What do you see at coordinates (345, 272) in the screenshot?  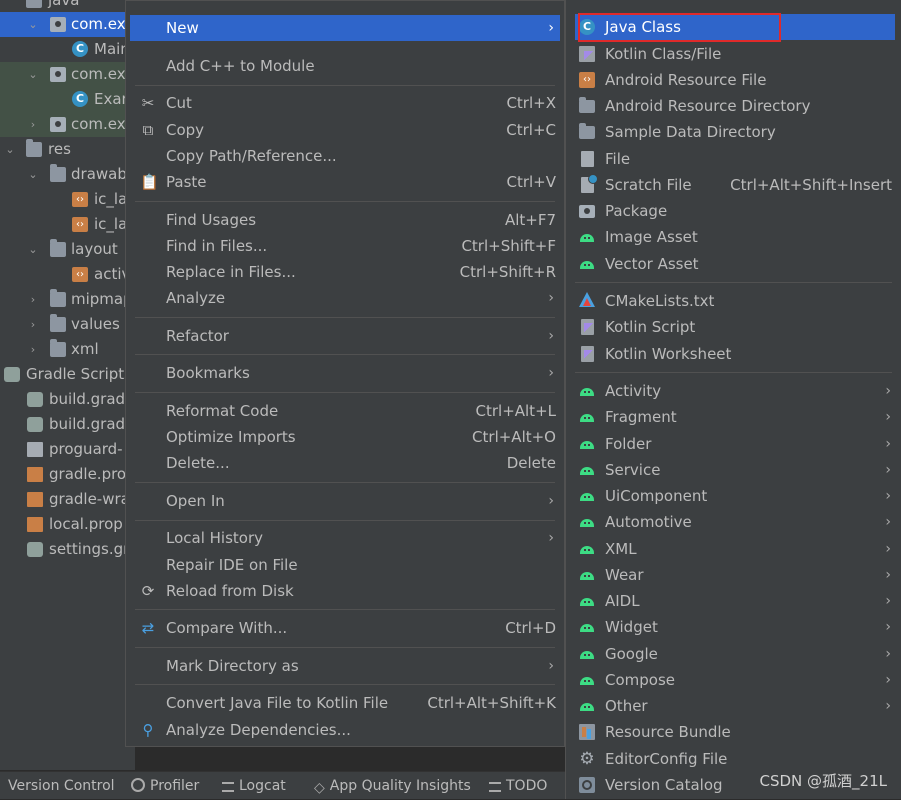 I see `menu-item-replace-in-files: Replace in Files... Ctrl+Shift+R` at bounding box center [345, 272].